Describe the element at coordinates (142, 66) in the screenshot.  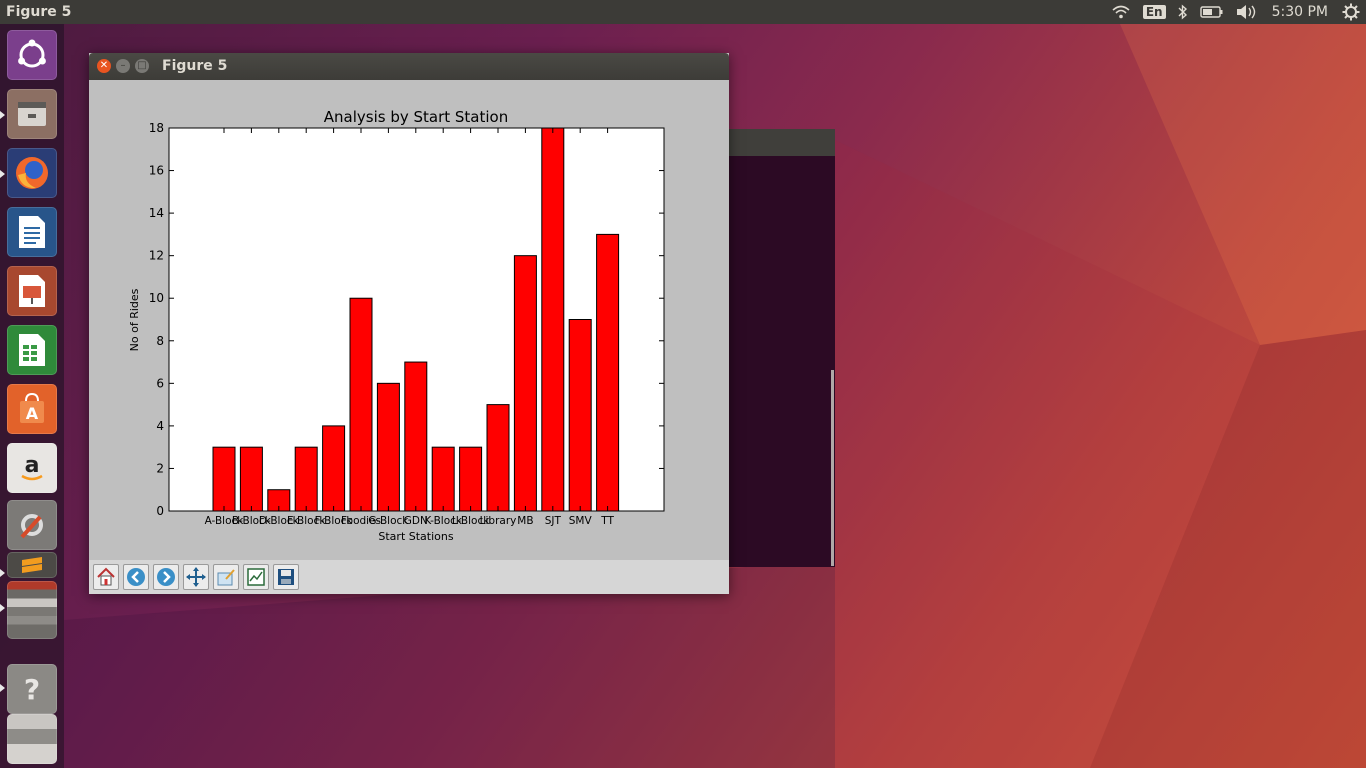
I see `maximize-button: □` at that location.